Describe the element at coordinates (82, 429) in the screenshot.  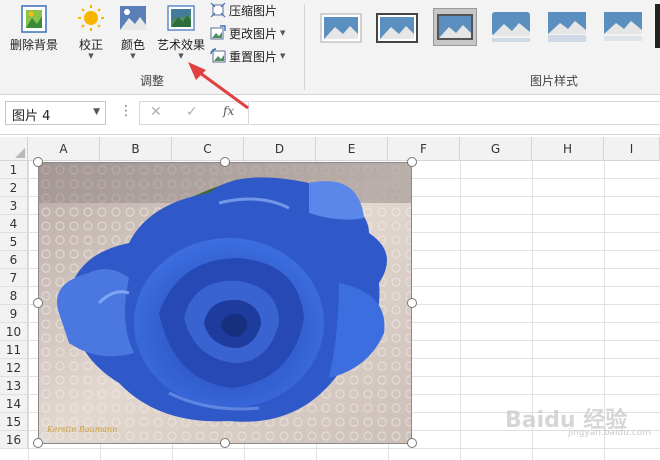
I see `picture-signature: Kerstin Baumann` at that location.